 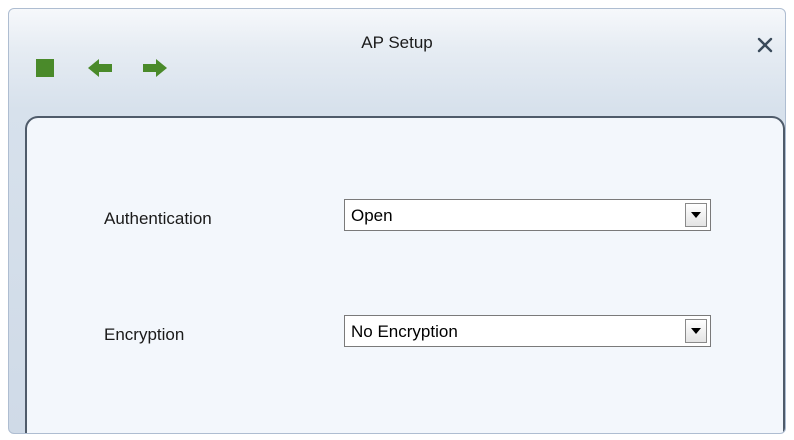 I want to click on stop-button, so click(x=47, y=68).